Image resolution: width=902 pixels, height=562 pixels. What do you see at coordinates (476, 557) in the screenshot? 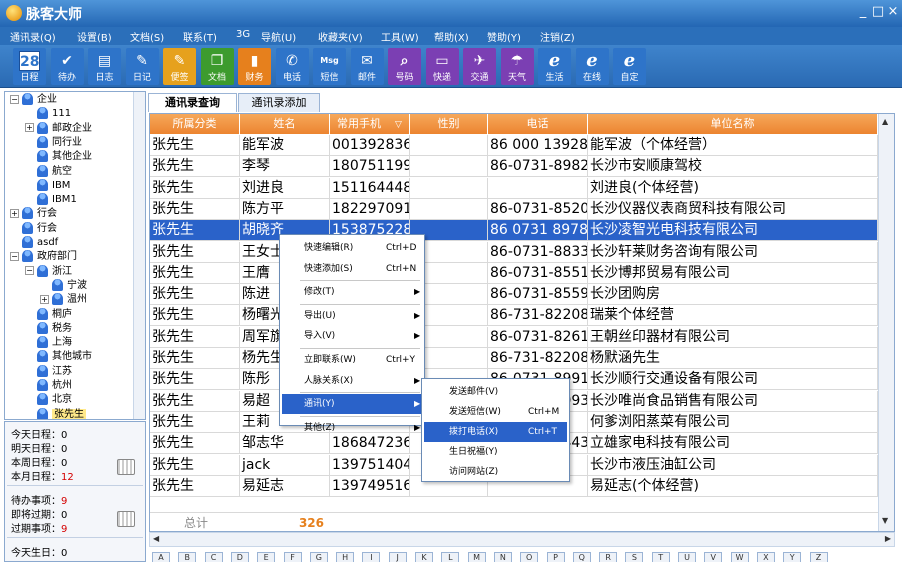
I see `alpha-filter-M: M` at bounding box center [476, 557].